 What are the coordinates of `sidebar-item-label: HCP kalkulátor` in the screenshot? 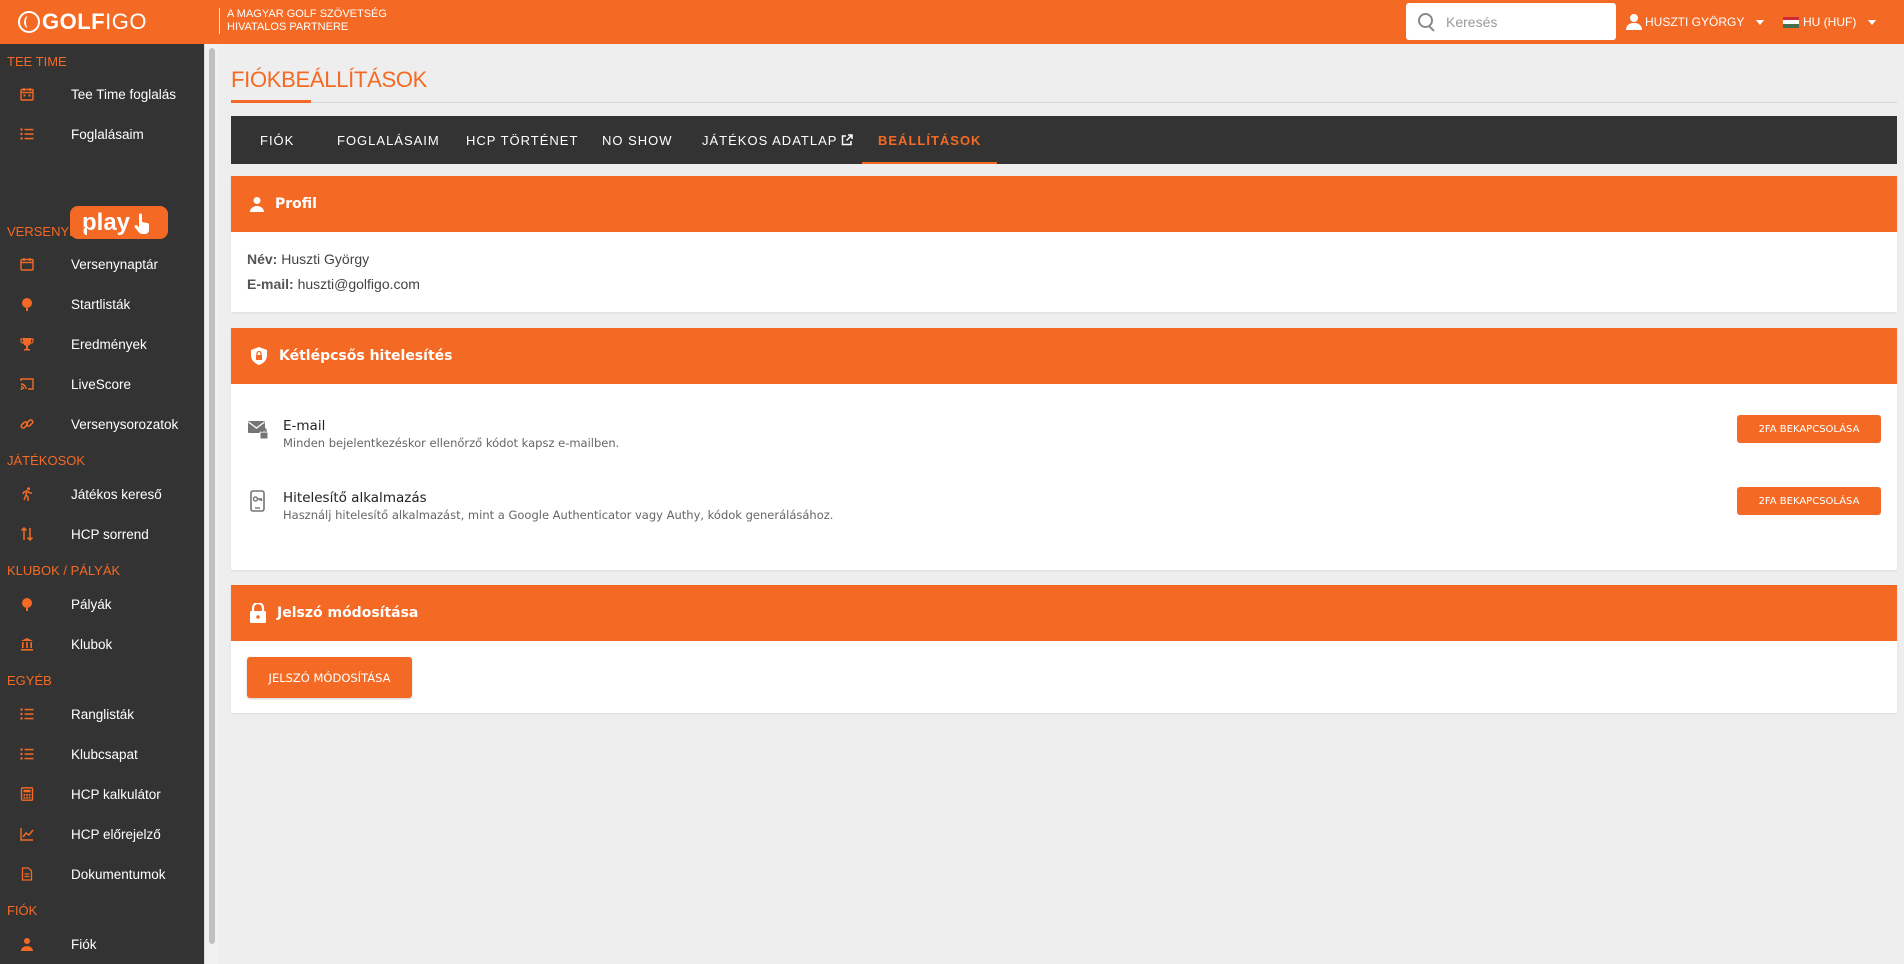 It's located at (116, 794).